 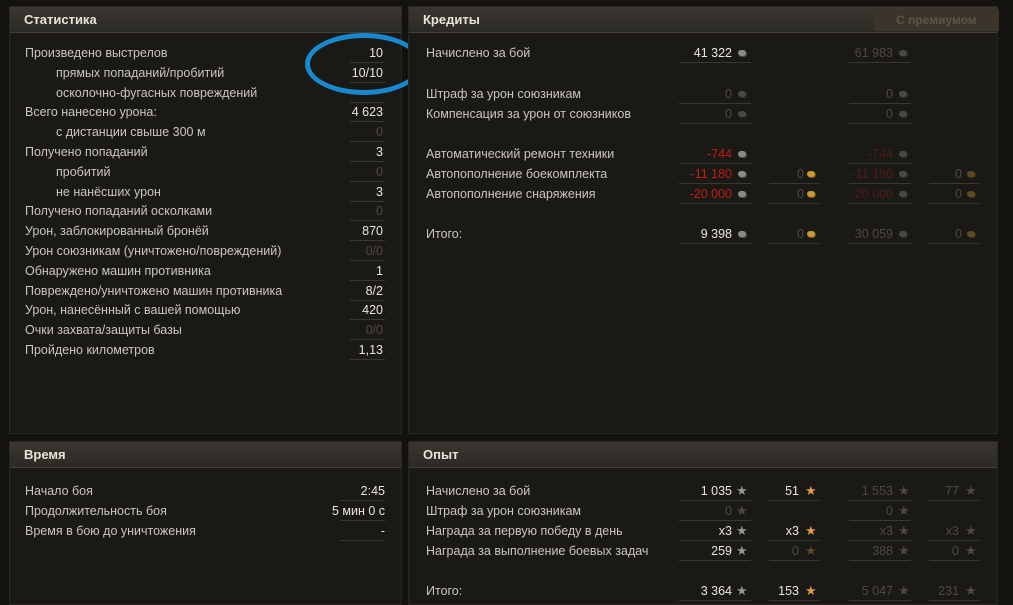 I want to click on exp-value: 259, so click(x=721, y=551).